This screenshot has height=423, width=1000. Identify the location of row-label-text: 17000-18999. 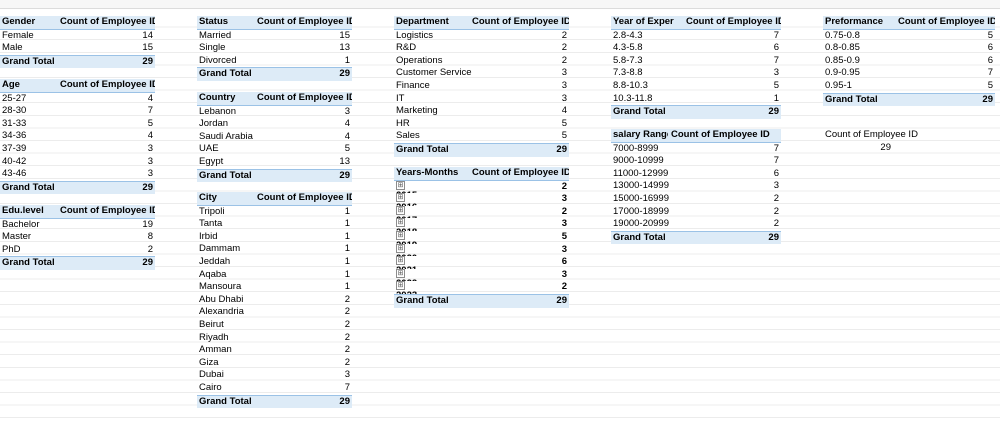
(641, 211).